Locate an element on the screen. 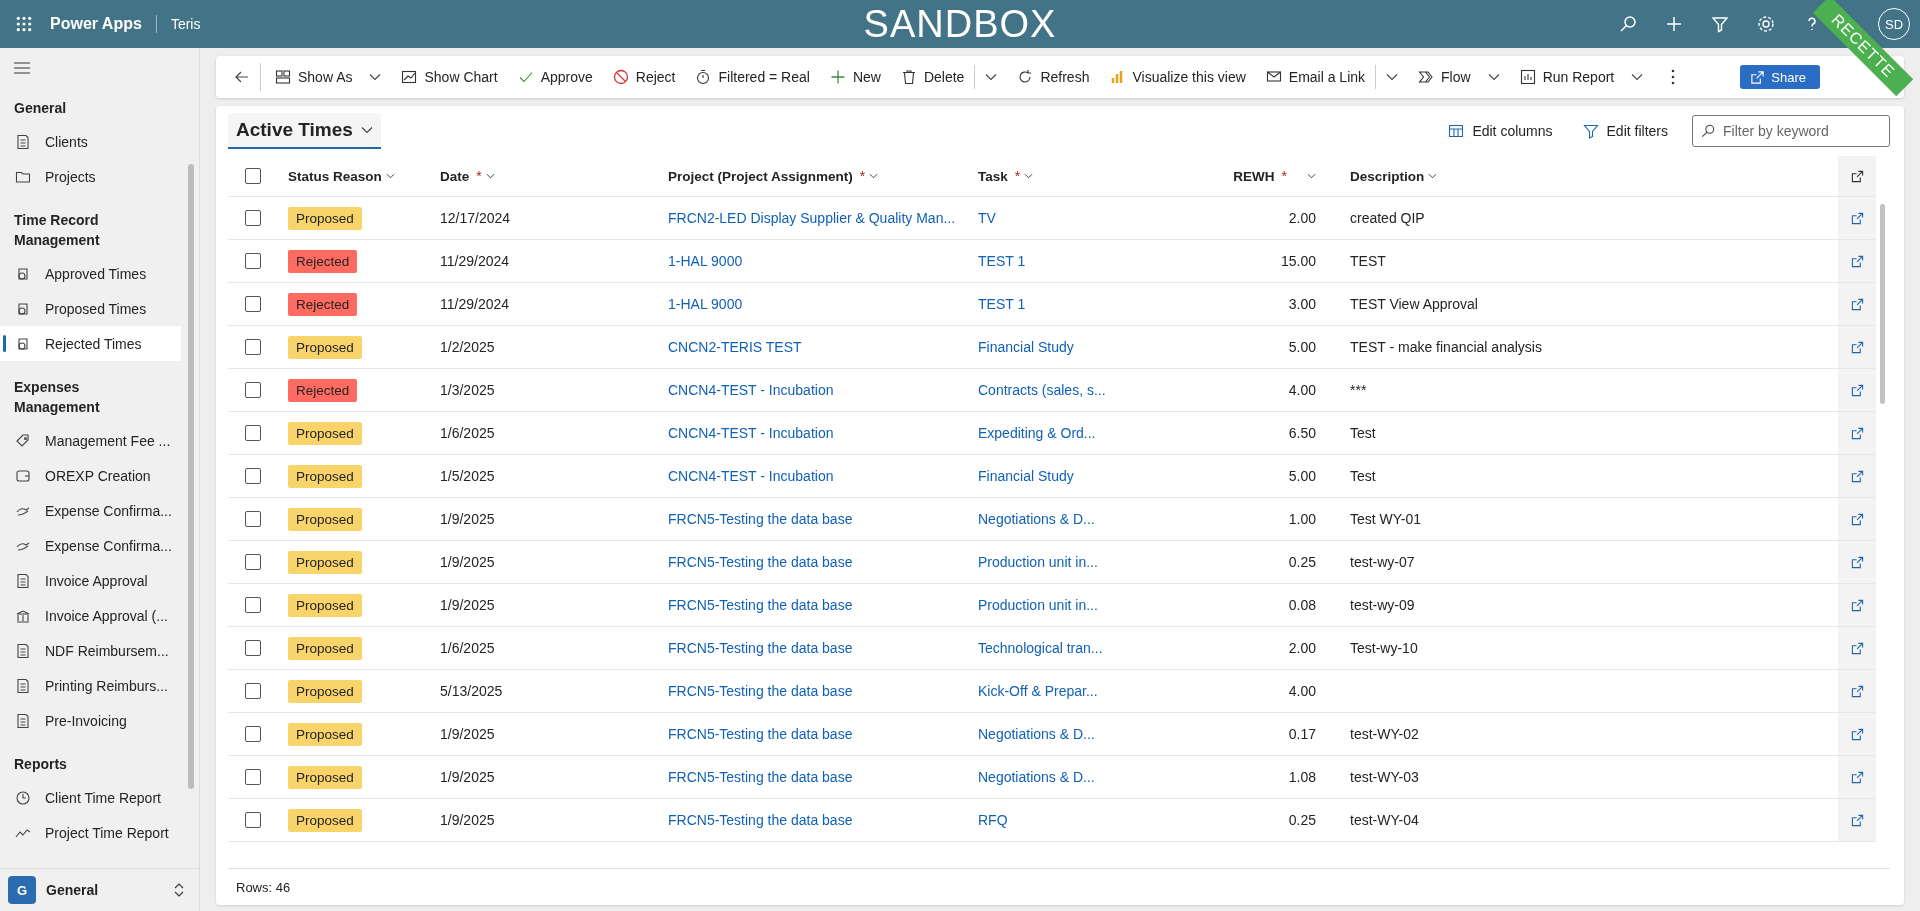 This screenshot has height=911, width=1920. table-cell: TEST is located at coordinates (1368, 261).